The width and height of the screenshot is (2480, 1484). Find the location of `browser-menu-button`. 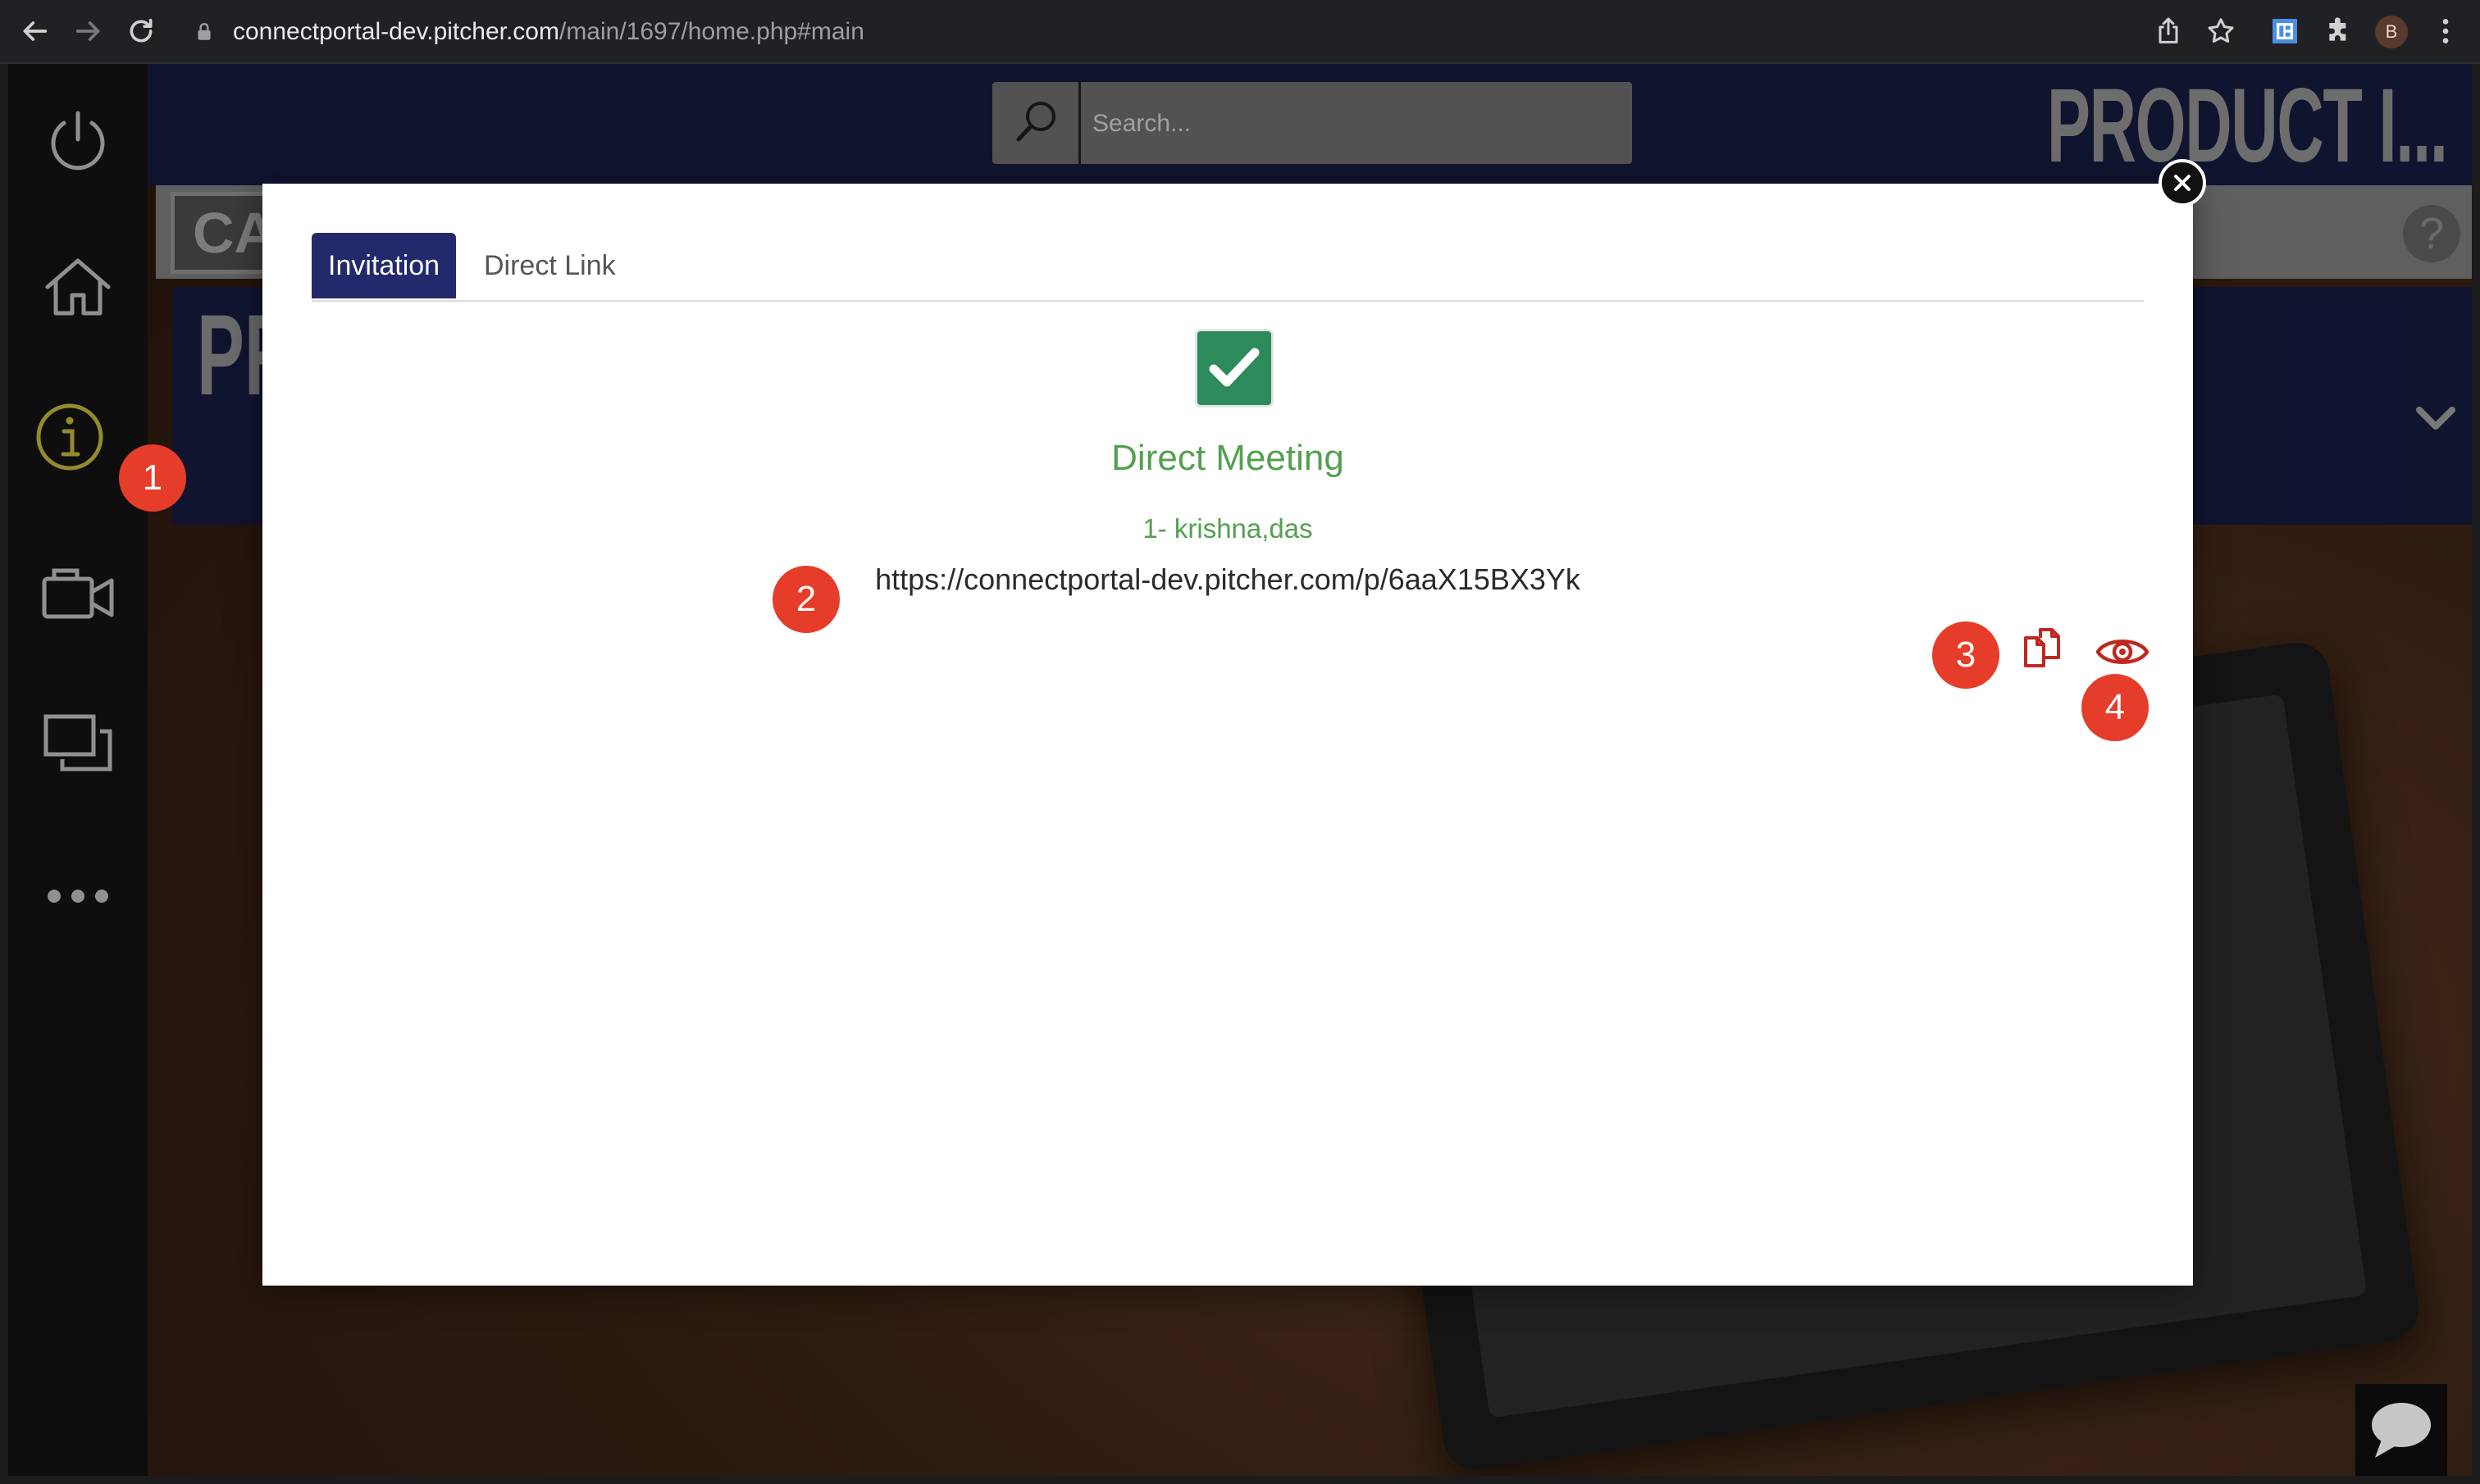

browser-menu-button is located at coordinates (2445, 31).